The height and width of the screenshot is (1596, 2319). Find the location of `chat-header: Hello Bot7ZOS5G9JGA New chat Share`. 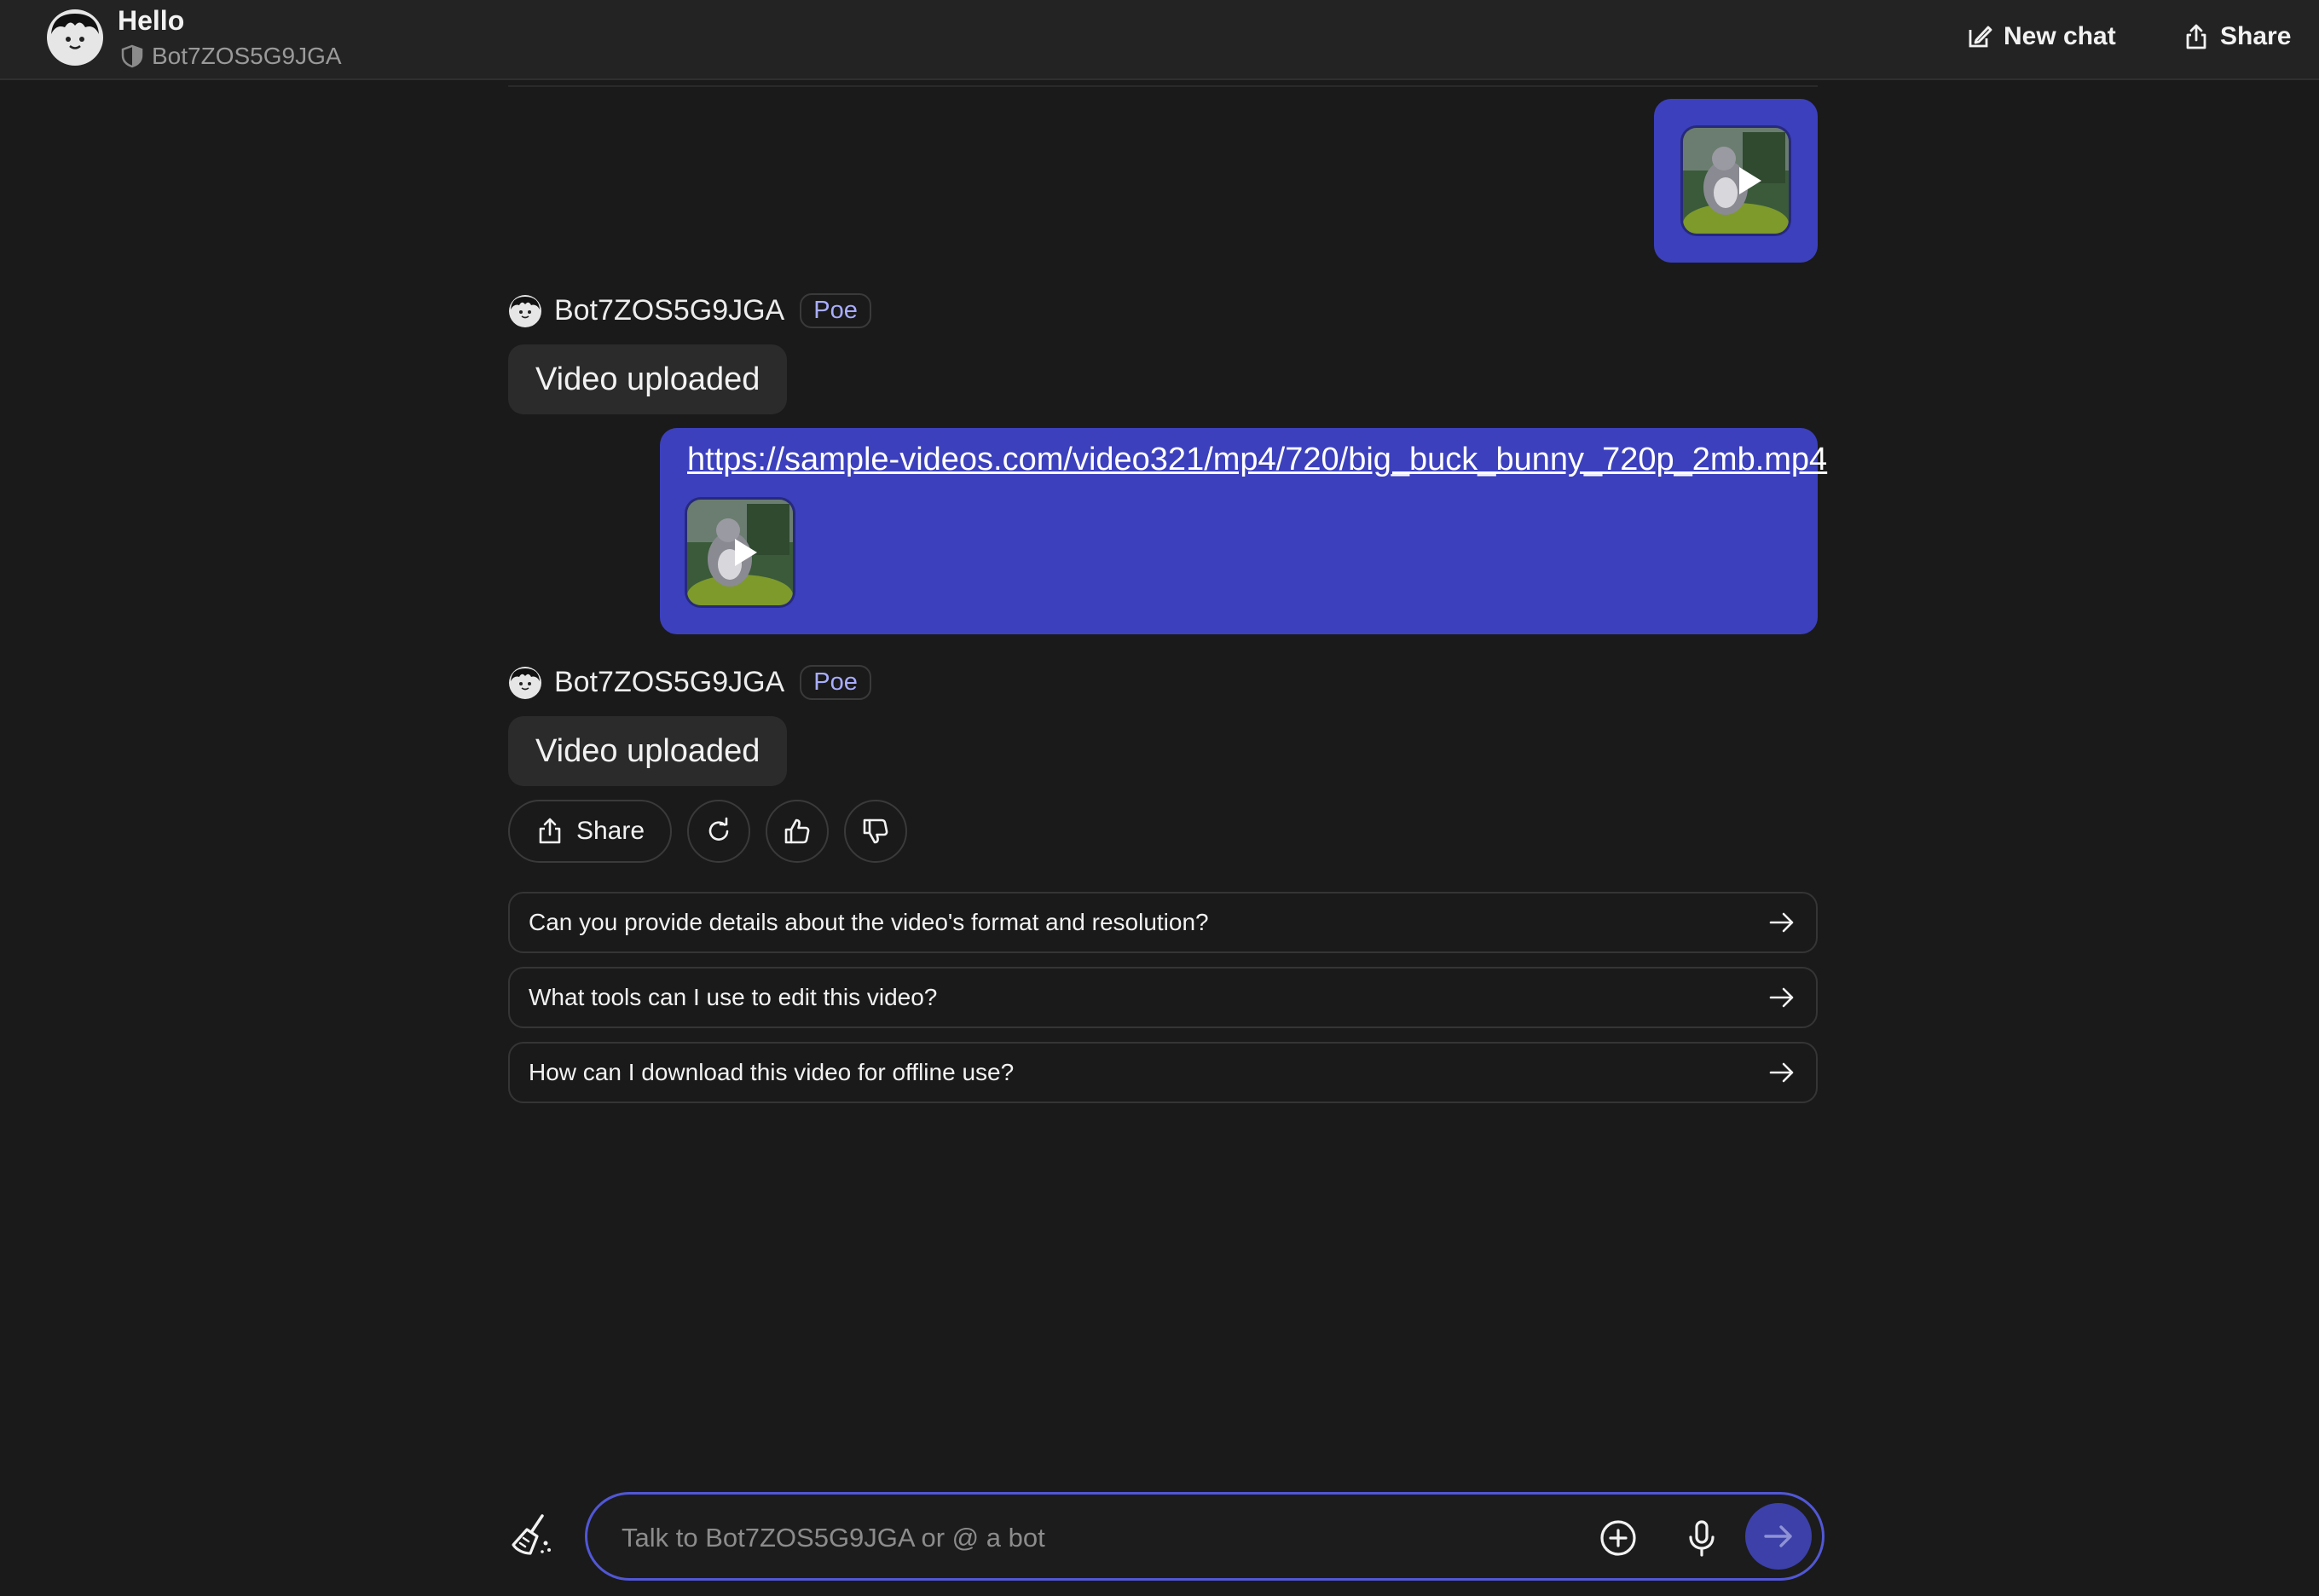

chat-header: Hello Bot7ZOS5G9JGA New chat Share is located at coordinates (1159, 40).